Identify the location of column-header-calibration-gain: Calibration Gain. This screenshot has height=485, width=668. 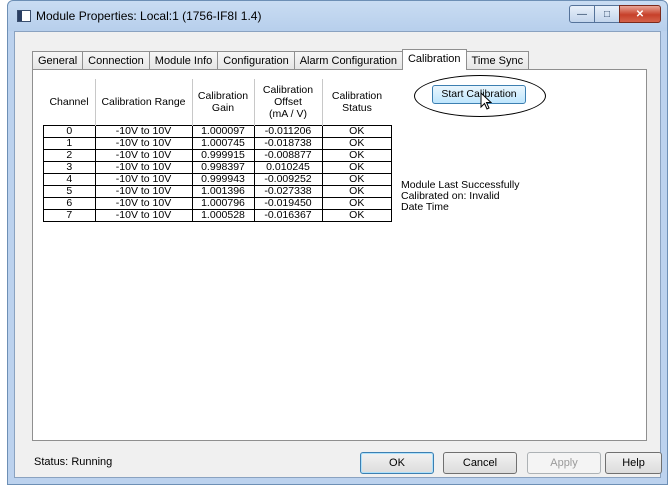
(223, 102).